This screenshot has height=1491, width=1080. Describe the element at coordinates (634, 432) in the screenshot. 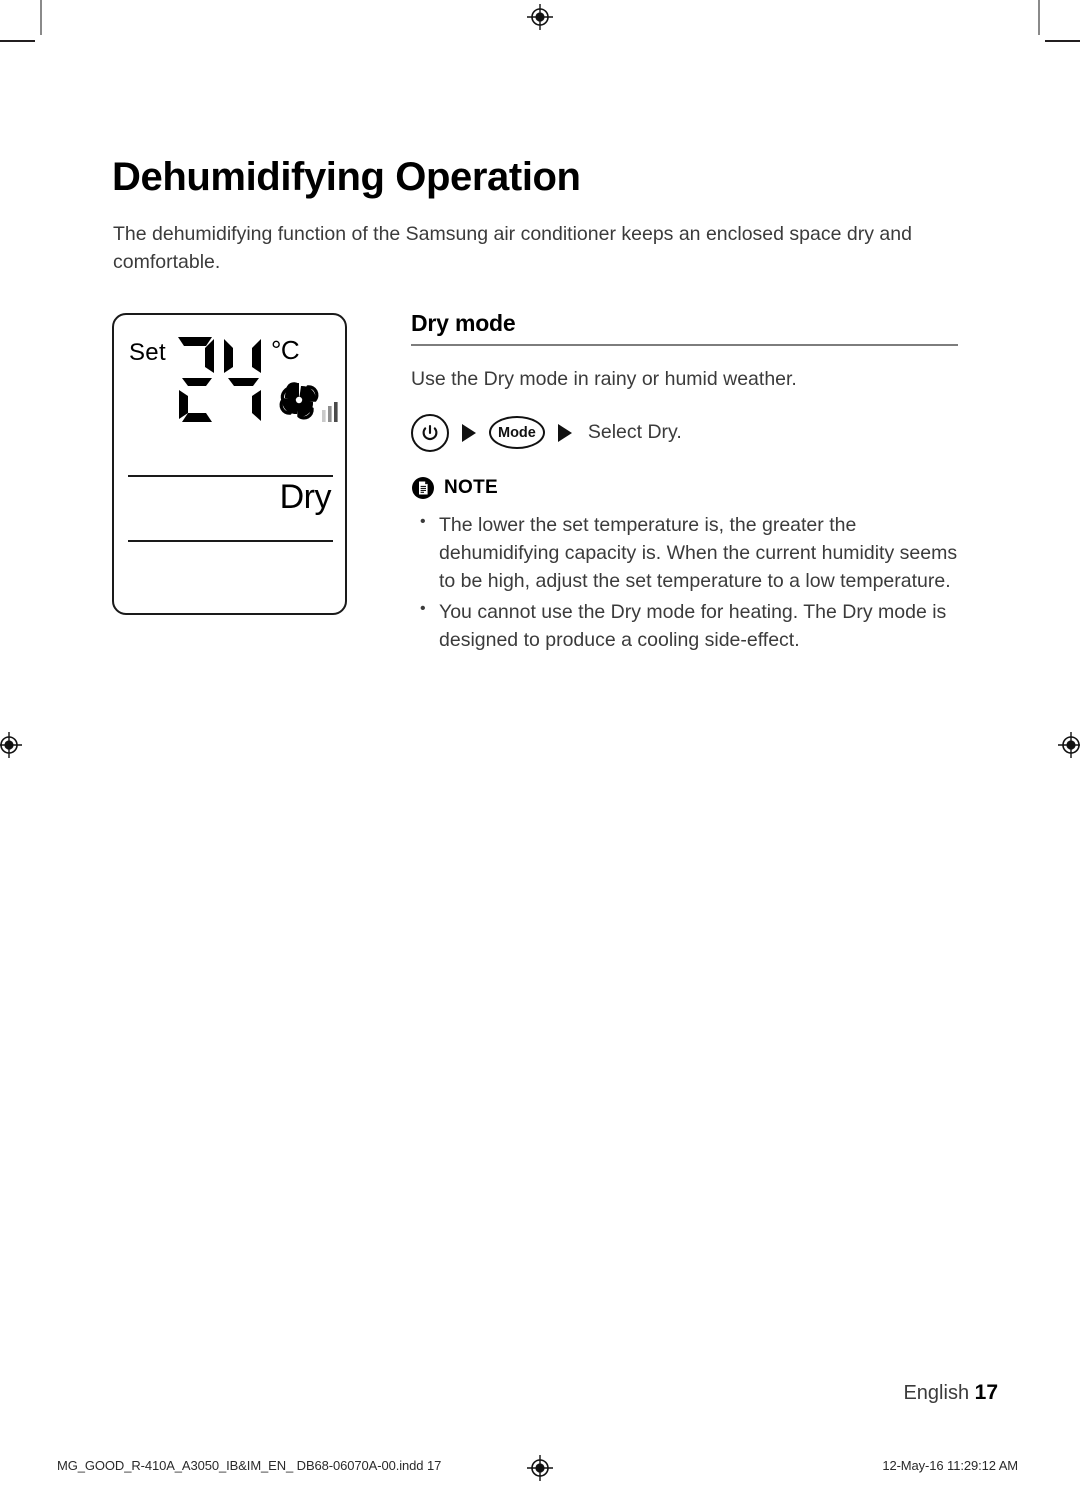

I see `sequence-result-text: Select Dry.` at that location.